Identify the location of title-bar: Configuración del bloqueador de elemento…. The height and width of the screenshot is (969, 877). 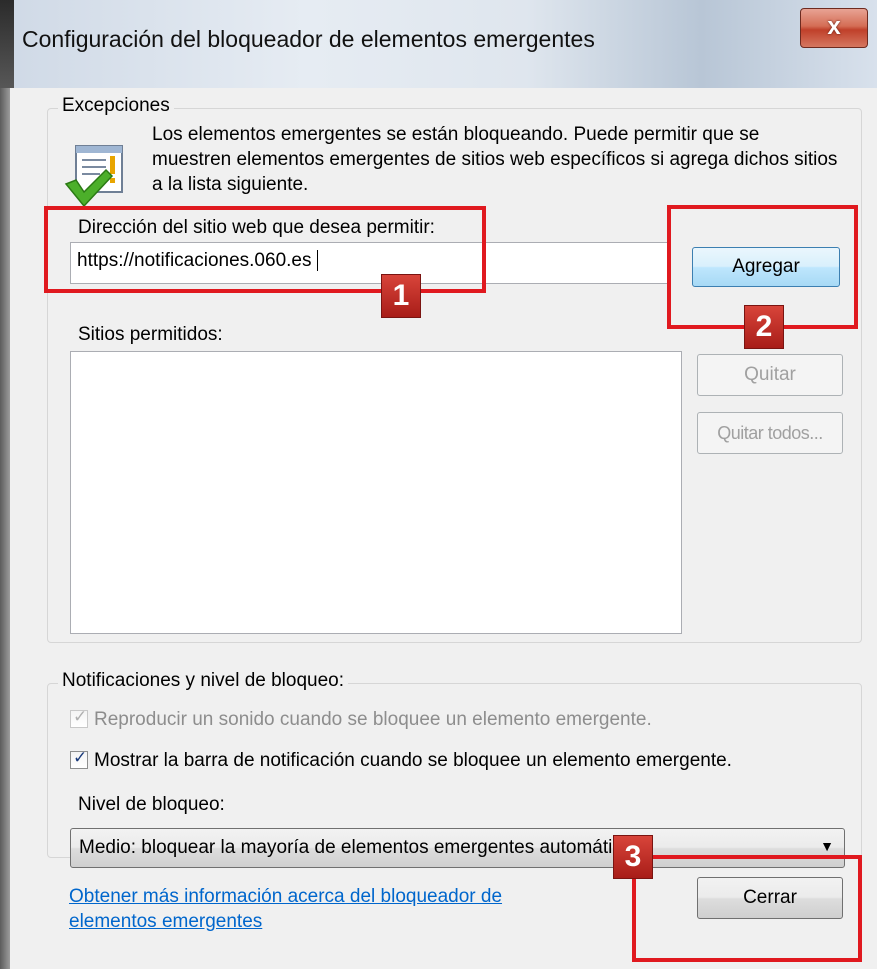
(438, 44).